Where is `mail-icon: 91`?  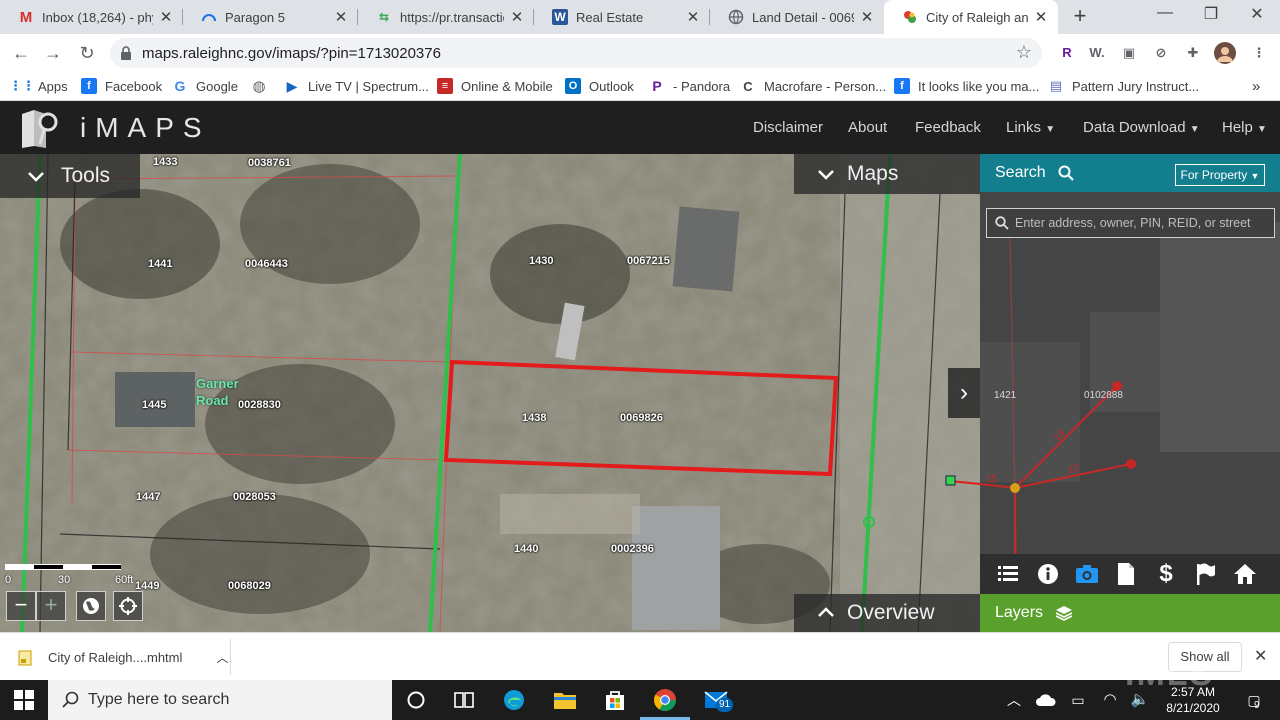 mail-icon: 91 is located at coordinates (718, 700).